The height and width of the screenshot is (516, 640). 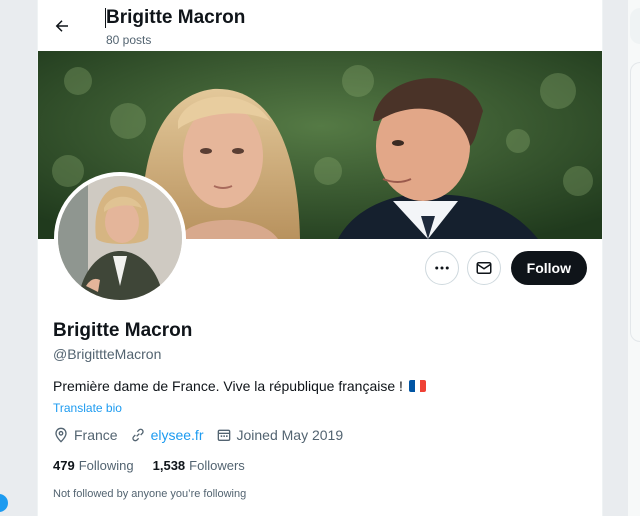 I want to click on envelope-icon, so click(x=484, y=268).